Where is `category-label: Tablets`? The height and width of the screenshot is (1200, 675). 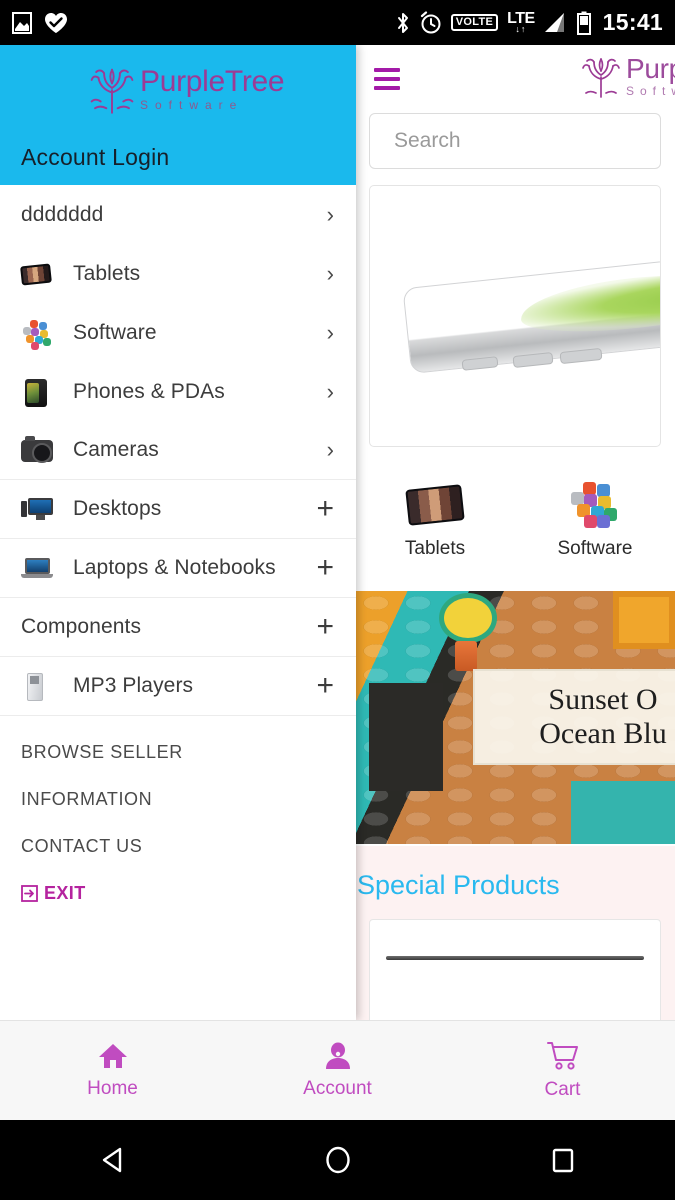
category-label: Tablets is located at coordinates (435, 548).